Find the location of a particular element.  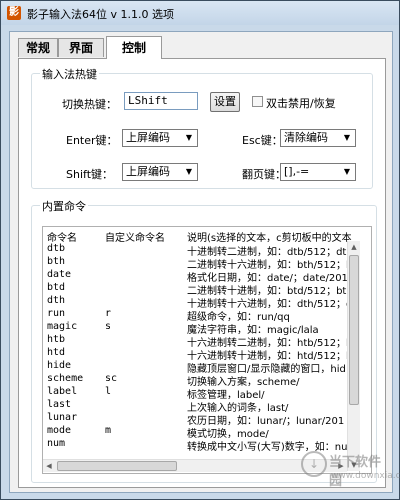

command-name: hide is located at coordinates (59, 365).